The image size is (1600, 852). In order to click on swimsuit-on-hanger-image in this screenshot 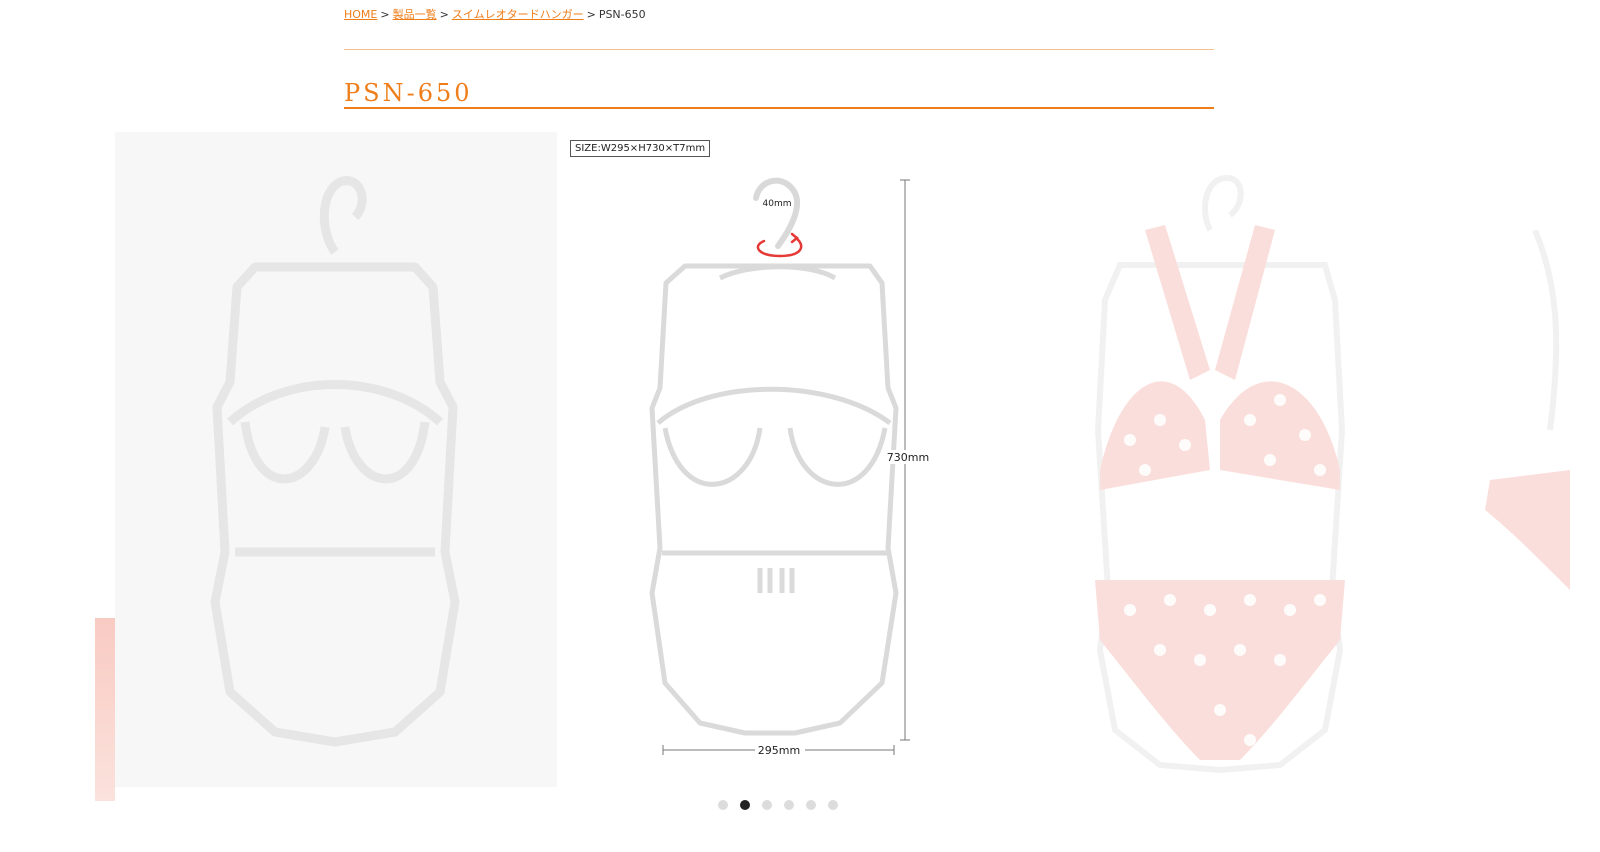, I will do `click(1220, 474)`.